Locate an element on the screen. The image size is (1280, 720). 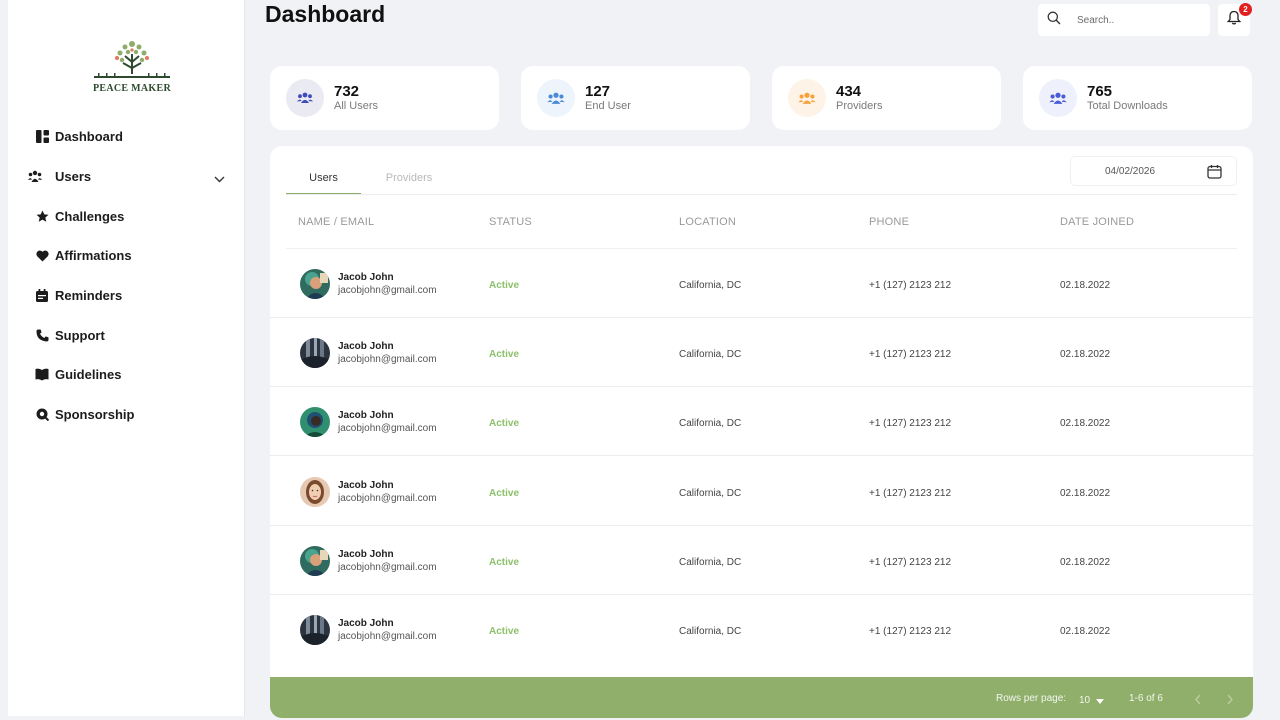
star-icon is located at coordinates (42, 216).